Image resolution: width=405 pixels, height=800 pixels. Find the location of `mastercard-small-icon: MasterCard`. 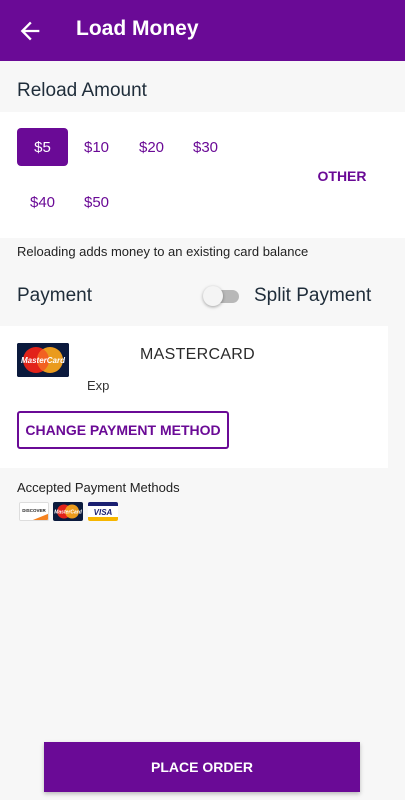

mastercard-small-icon: MasterCard is located at coordinates (68, 511).